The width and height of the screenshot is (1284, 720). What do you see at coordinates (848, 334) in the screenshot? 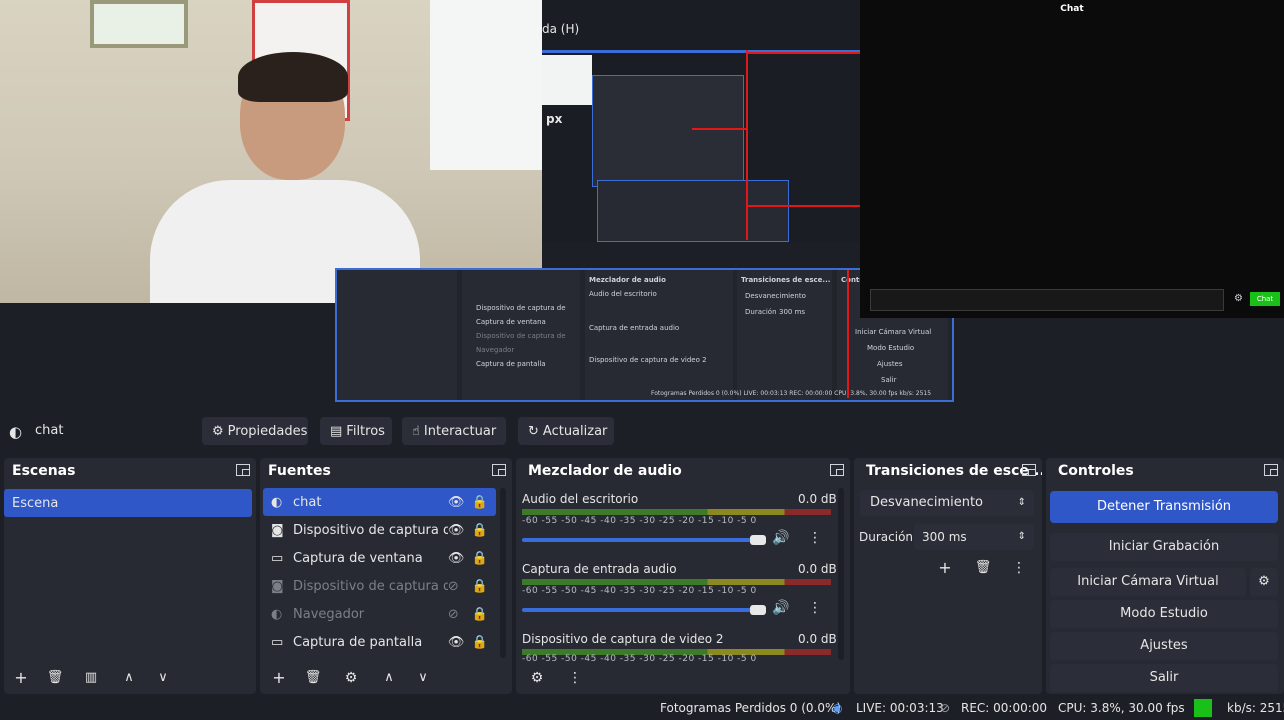
I see `nested-red-guide` at bounding box center [848, 334].